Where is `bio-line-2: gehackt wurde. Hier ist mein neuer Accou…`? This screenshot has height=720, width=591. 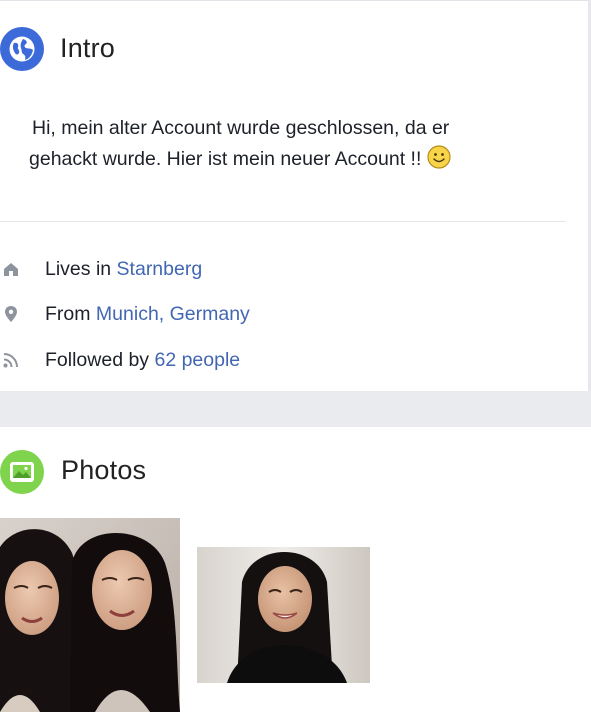 bio-line-2: gehackt wurde. Hier ist mein neuer Accou… is located at coordinates (290, 161).